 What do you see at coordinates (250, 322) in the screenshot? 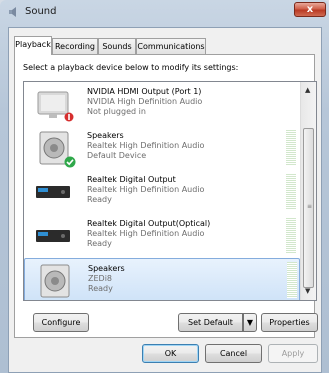
I see `set-default-dropdown-arrow: ▼` at bounding box center [250, 322].